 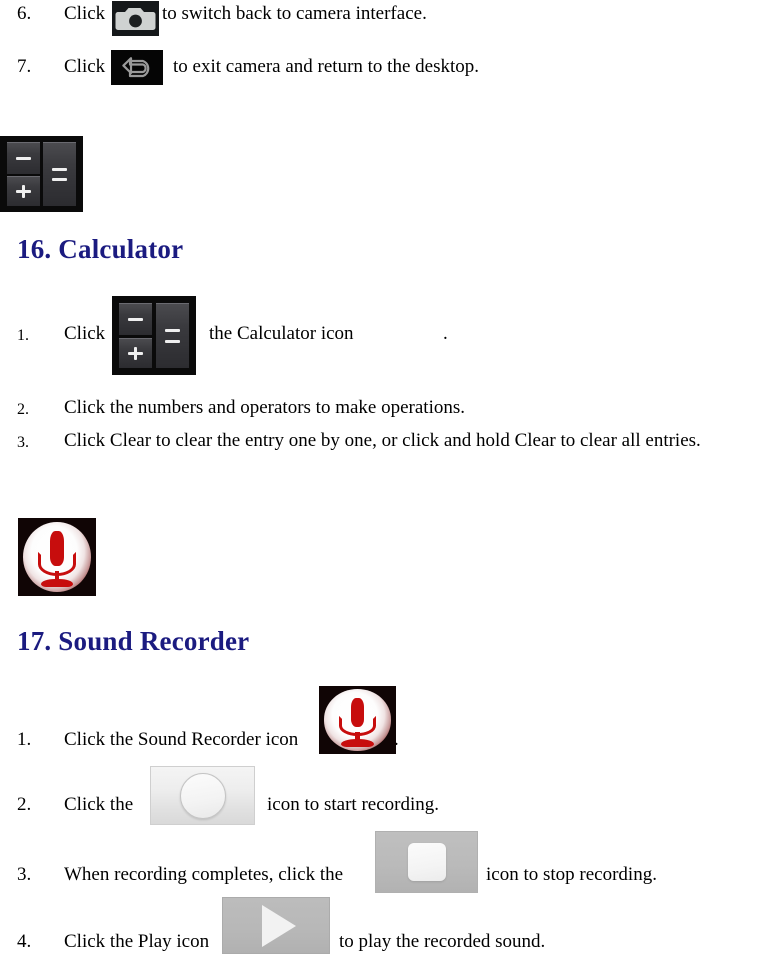 What do you see at coordinates (442, 941) in the screenshot?
I see `list-item-text-after: to play the recorded sound.` at bounding box center [442, 941].